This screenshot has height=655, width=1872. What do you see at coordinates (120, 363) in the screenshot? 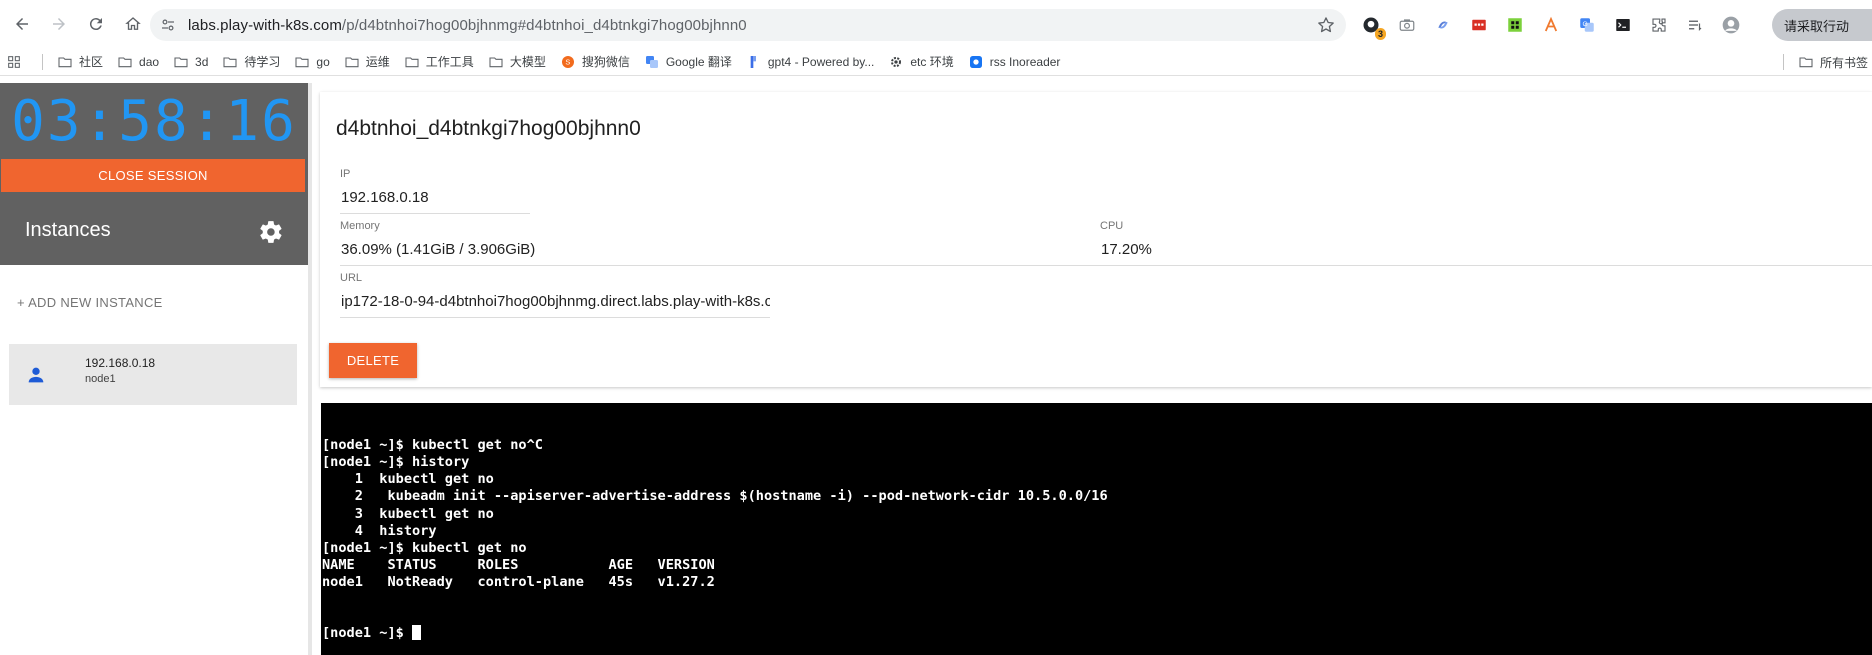
I see `instance-ip: 192.168.0.18` at bounding box center [120, 363].